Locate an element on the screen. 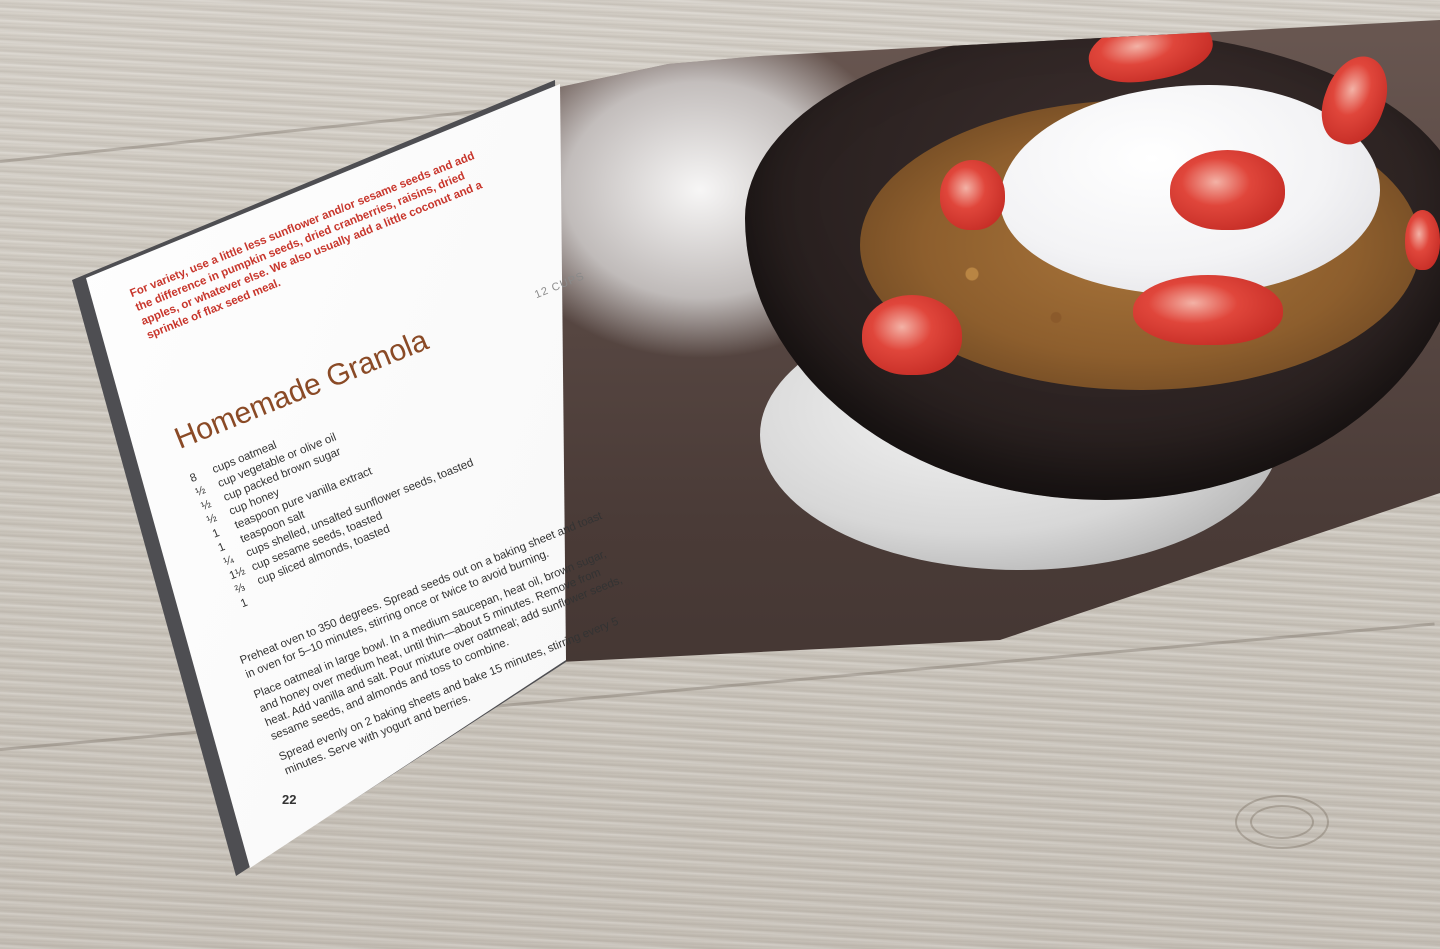 The height and width of the screenshot is (949, 1440). wood-knot is located at coordinates (1282, 822).